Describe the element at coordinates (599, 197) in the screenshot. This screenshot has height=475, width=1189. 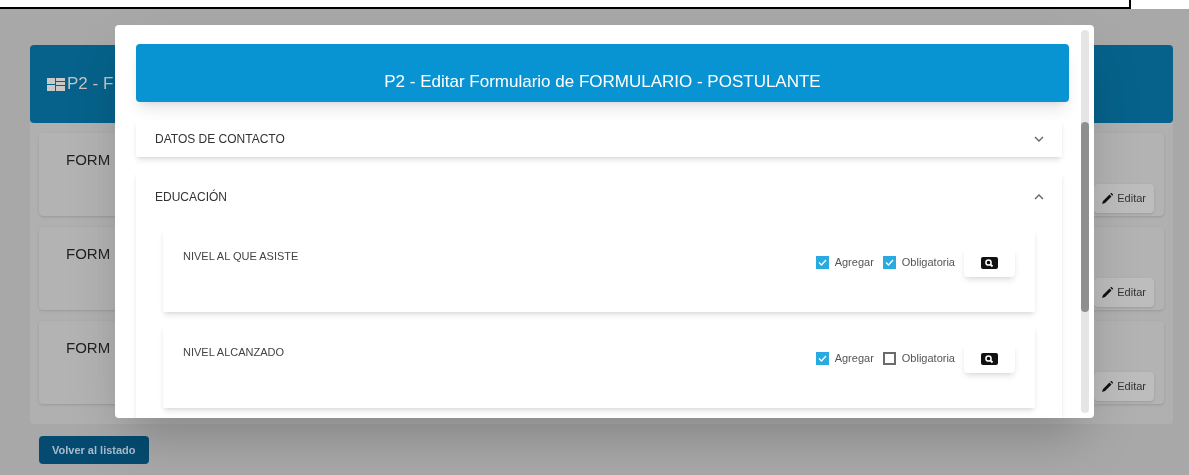
I see `accordion-header: EDUCACIÓN` at that location.